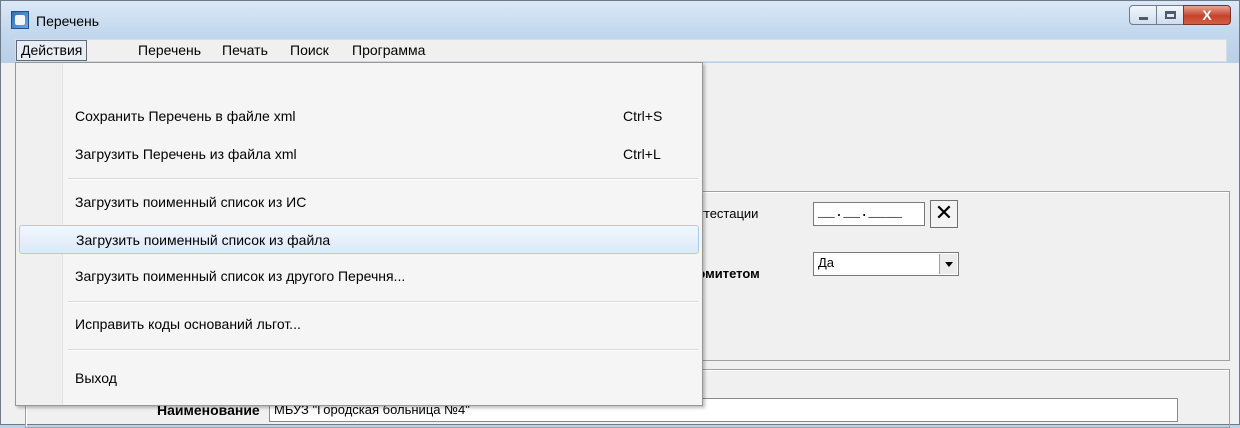 The image size is (1240, 428). Describe the element at coordinates (642, 154) in the screenshot. I see `menu-item-shortcut: Ctrl+L` at that location.